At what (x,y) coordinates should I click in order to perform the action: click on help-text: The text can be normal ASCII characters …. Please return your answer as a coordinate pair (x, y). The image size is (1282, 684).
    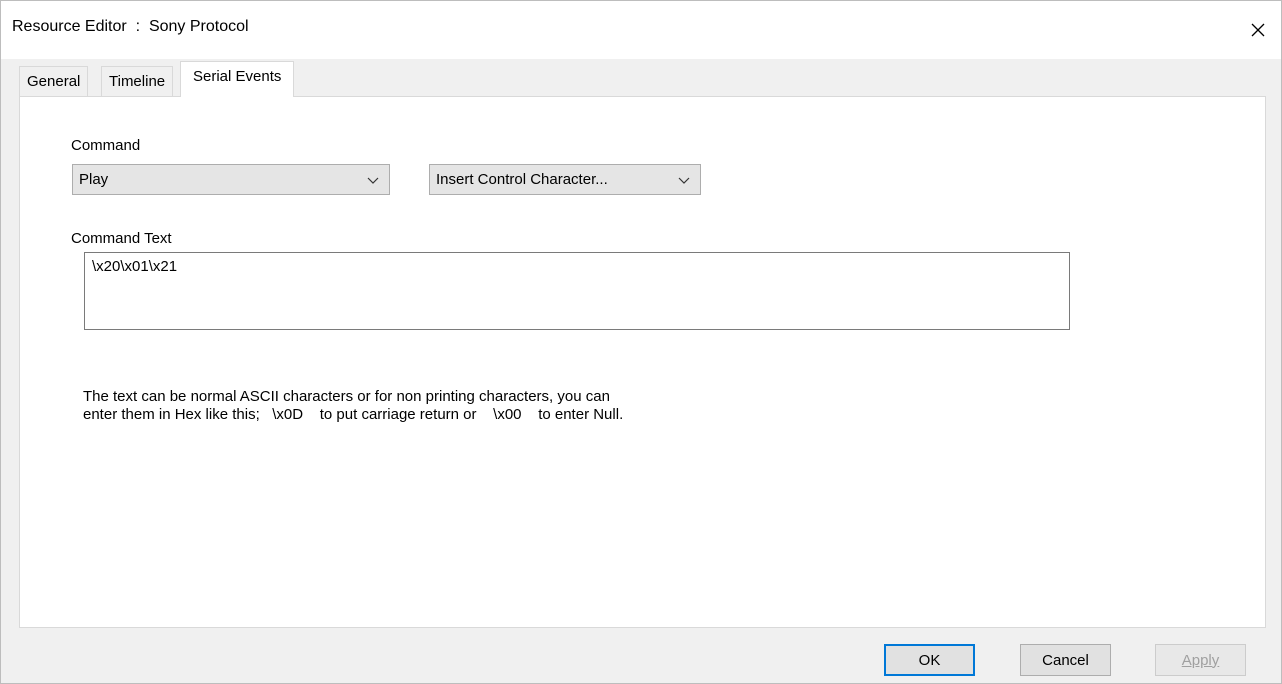
    Looking at the image, I should click on (353, 406).